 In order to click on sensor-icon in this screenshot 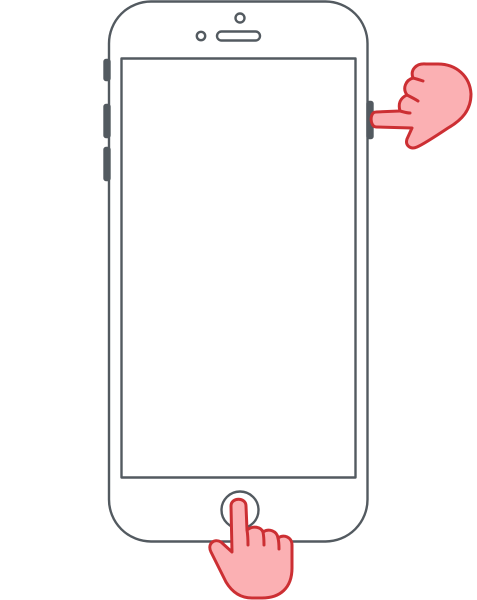, I will do `click(201, 36)`.